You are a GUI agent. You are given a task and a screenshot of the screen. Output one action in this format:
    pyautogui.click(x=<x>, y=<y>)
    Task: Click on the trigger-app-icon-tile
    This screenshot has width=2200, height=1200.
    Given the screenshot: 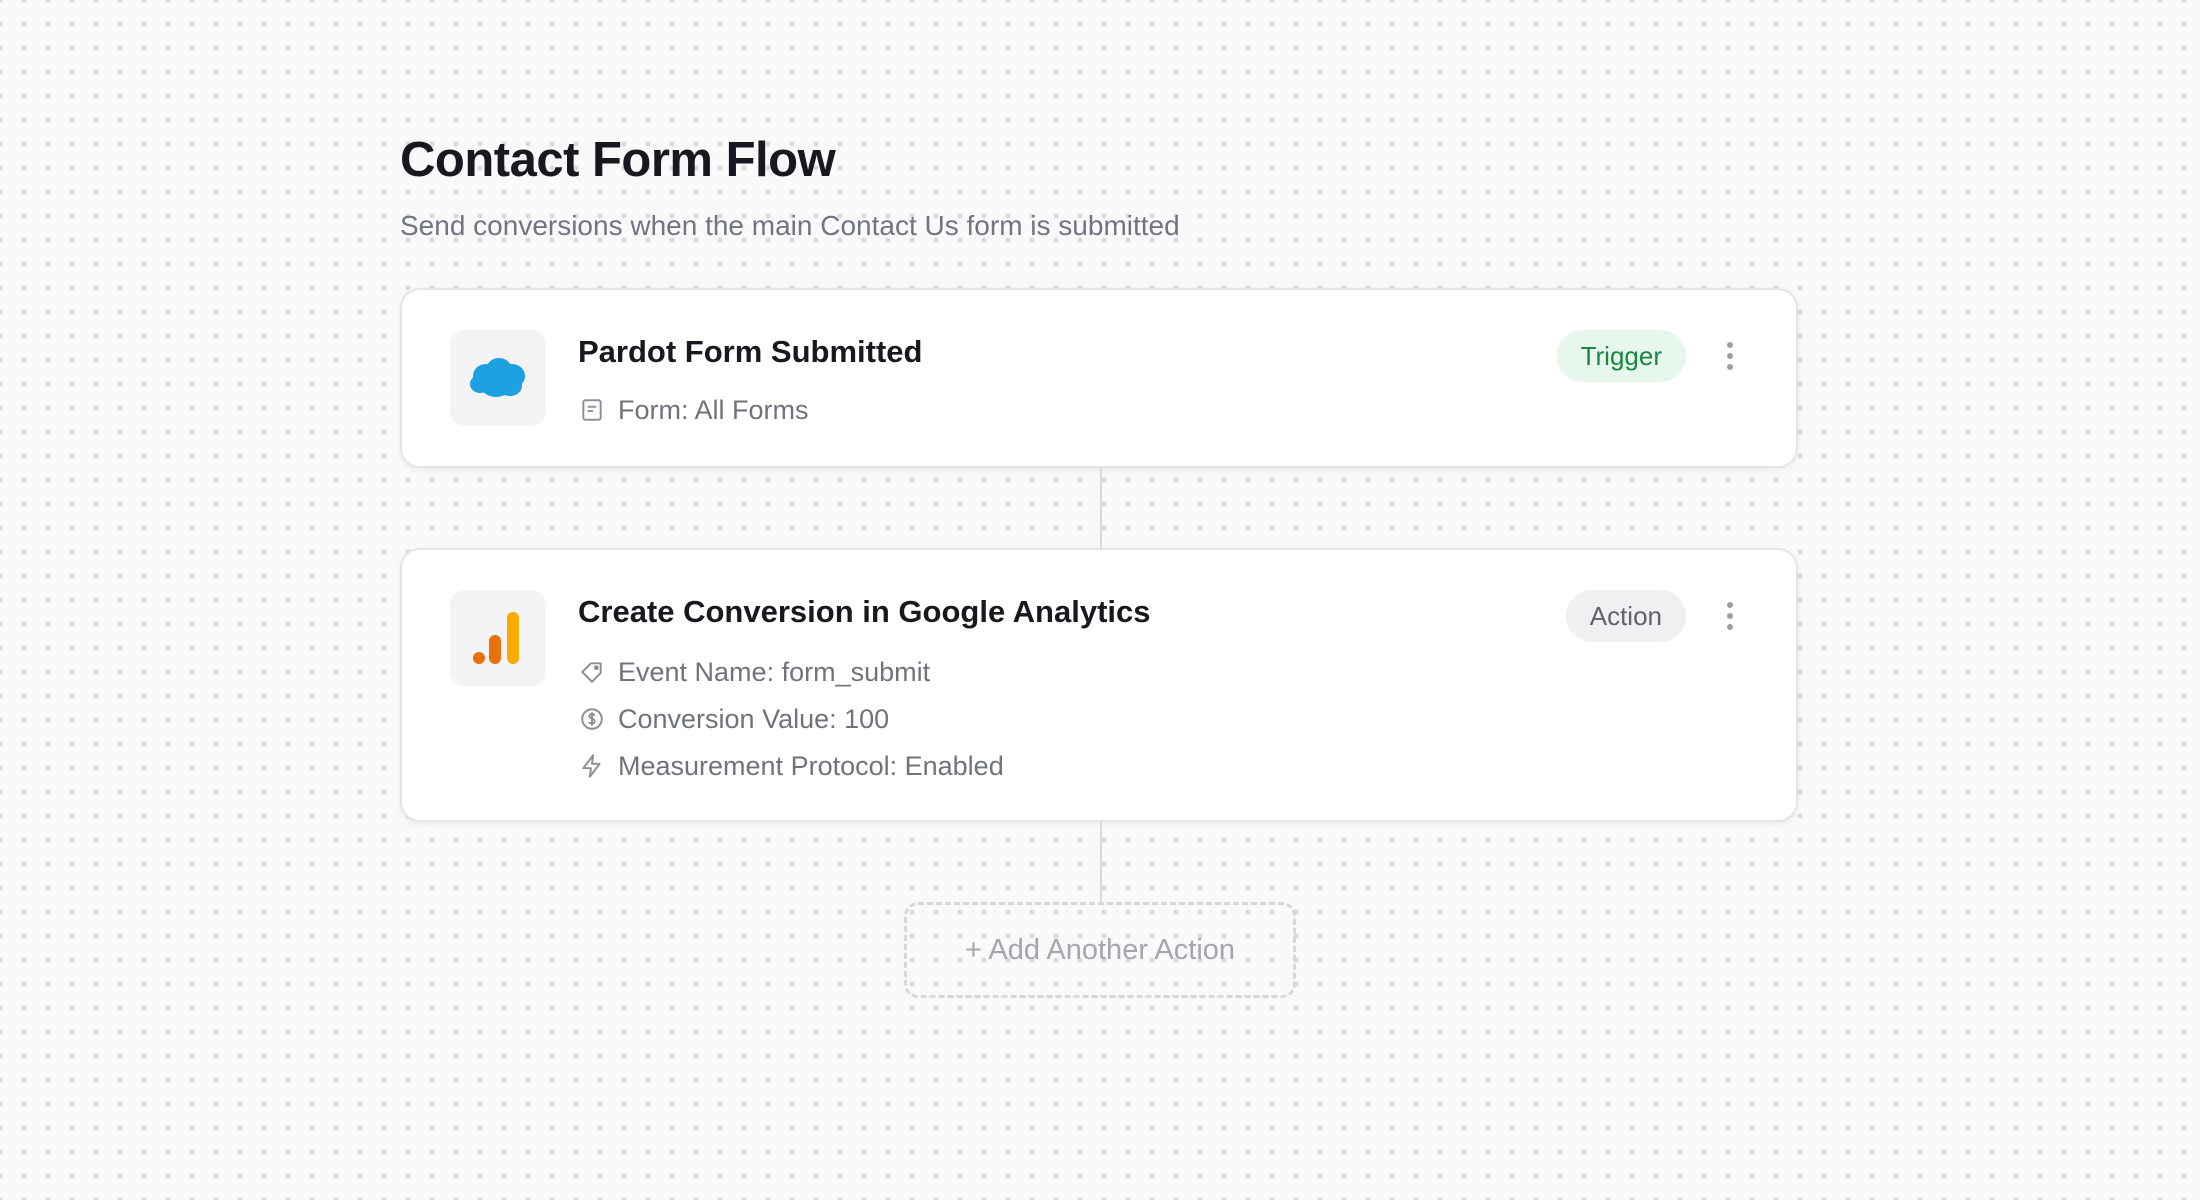 What is the action you would take?
    pyautogui.click(x=498, y=378)
    